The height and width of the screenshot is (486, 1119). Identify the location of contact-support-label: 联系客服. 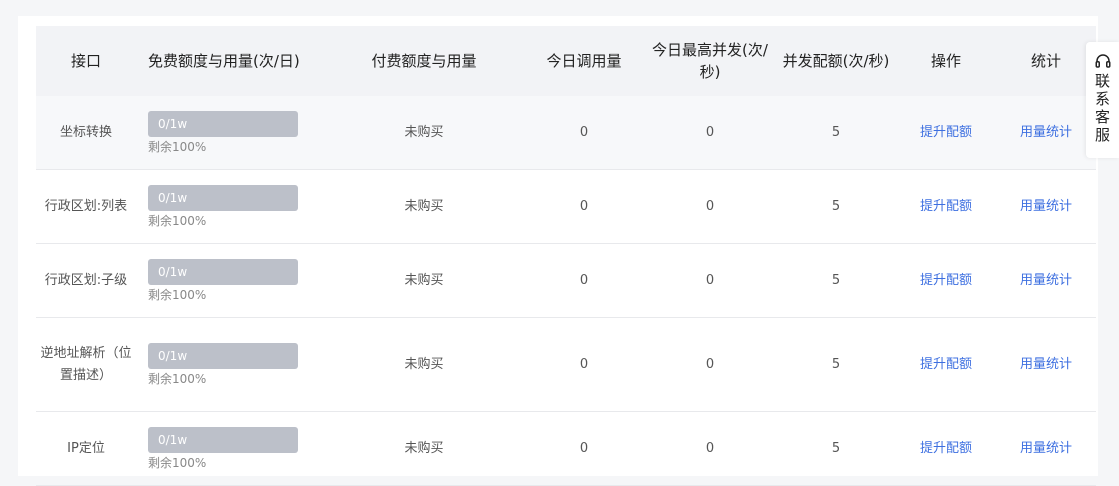
(1102, 108).